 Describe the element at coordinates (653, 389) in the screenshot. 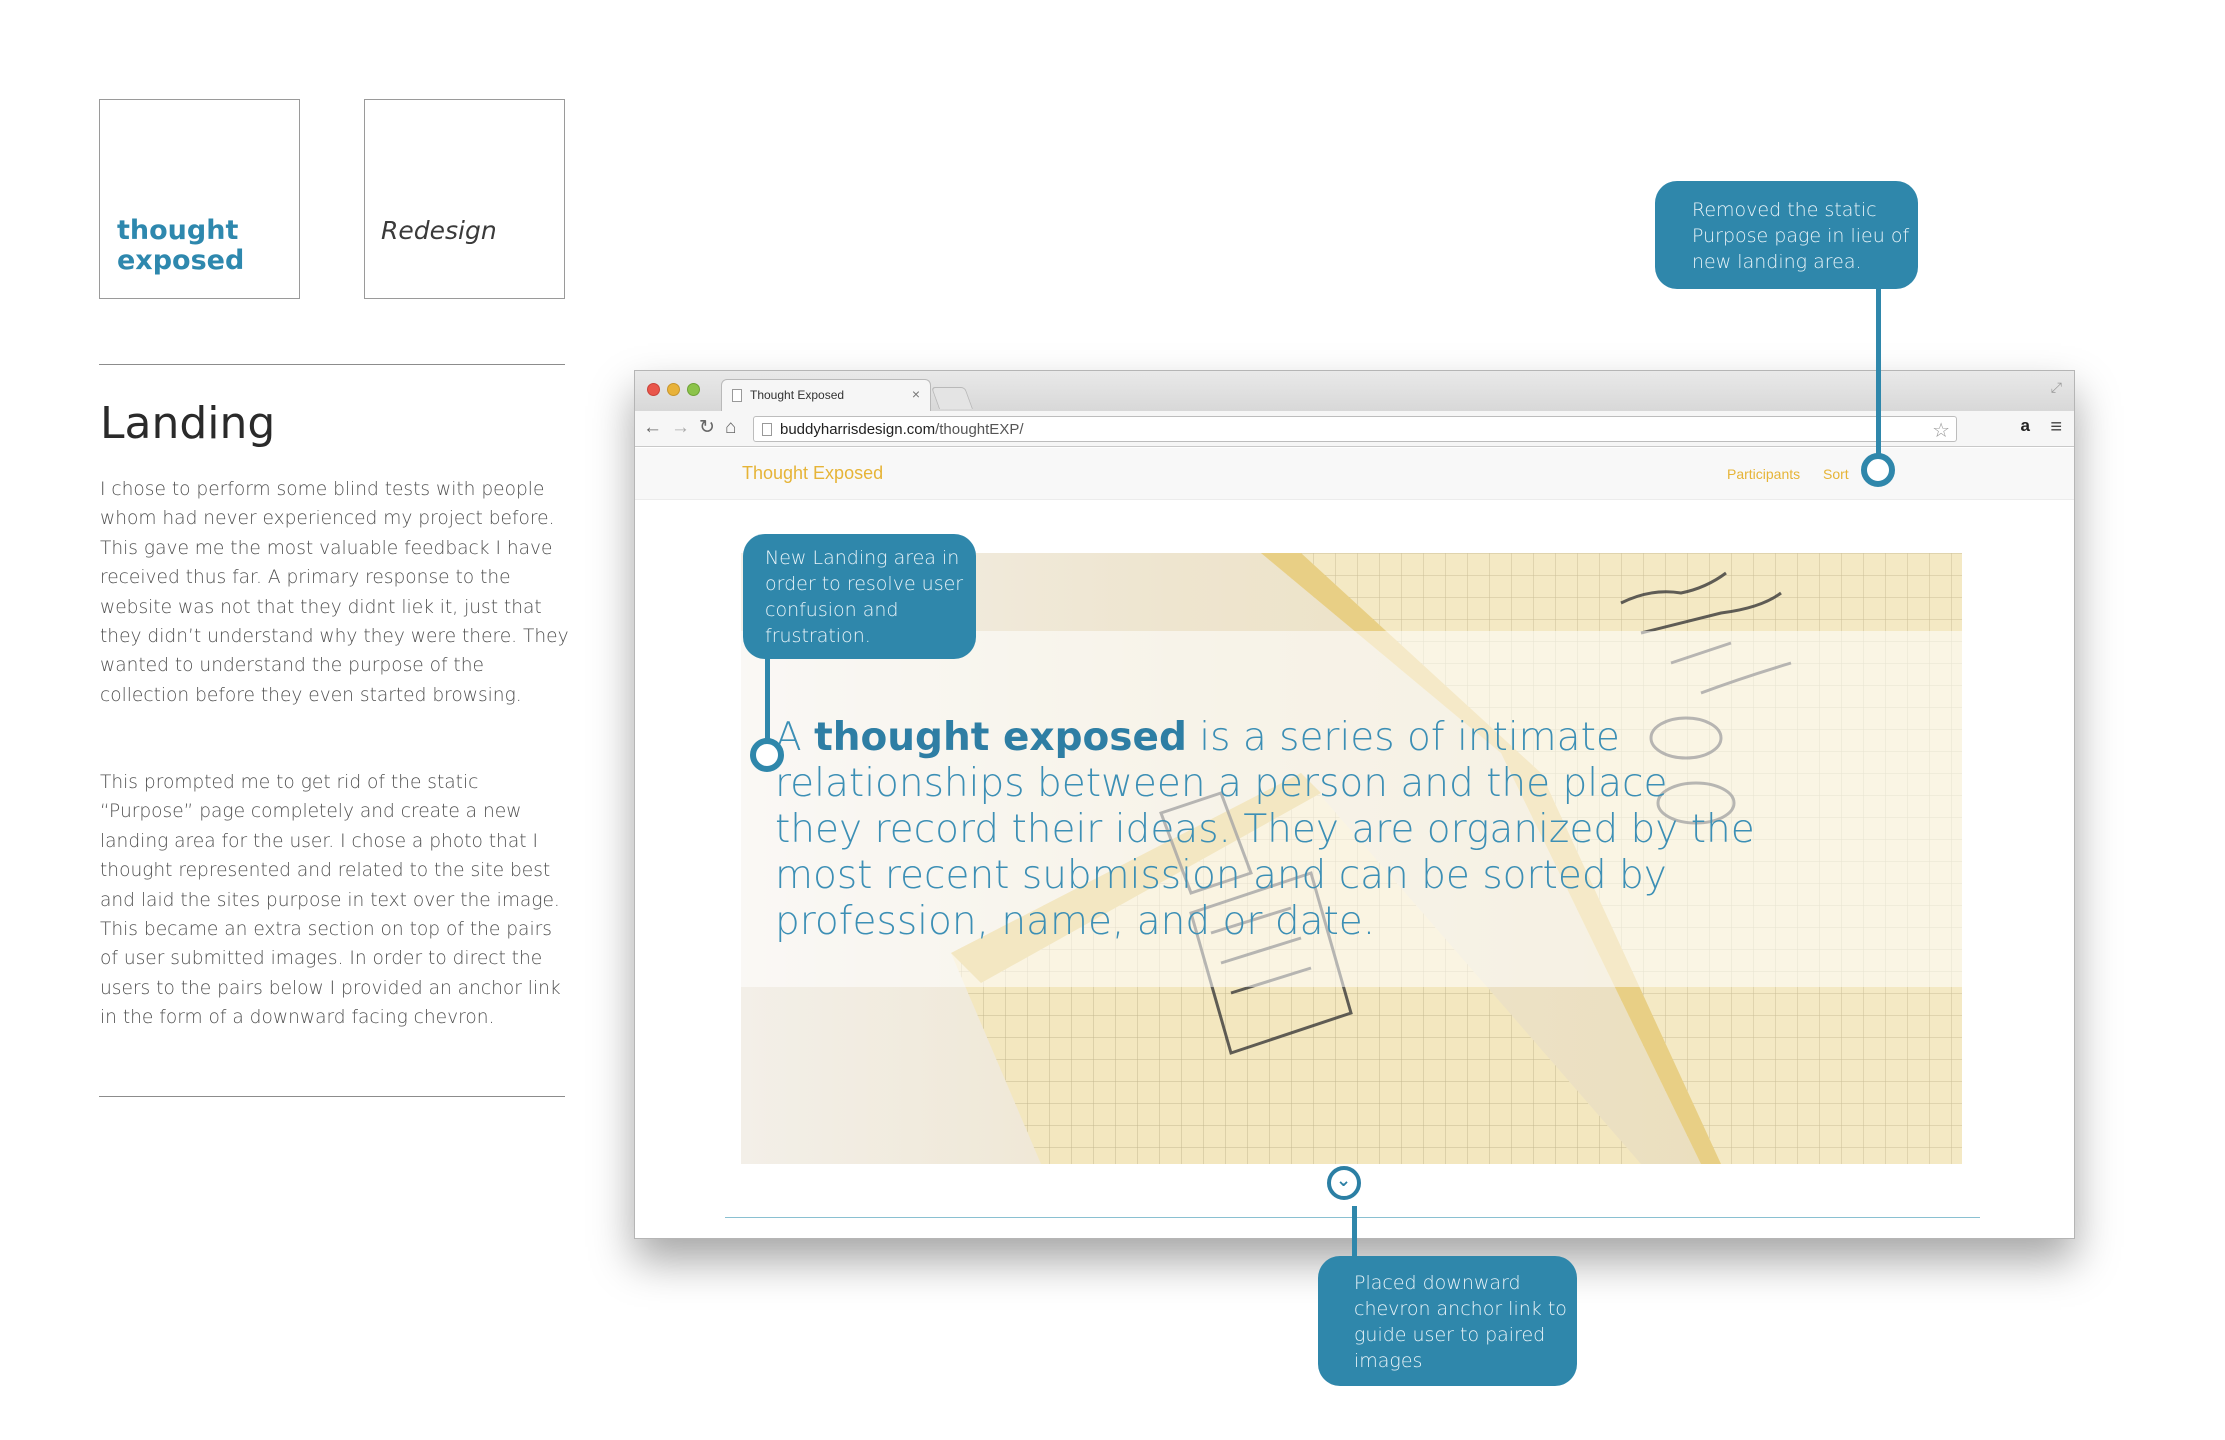

I see `close-window-icon` at that location.